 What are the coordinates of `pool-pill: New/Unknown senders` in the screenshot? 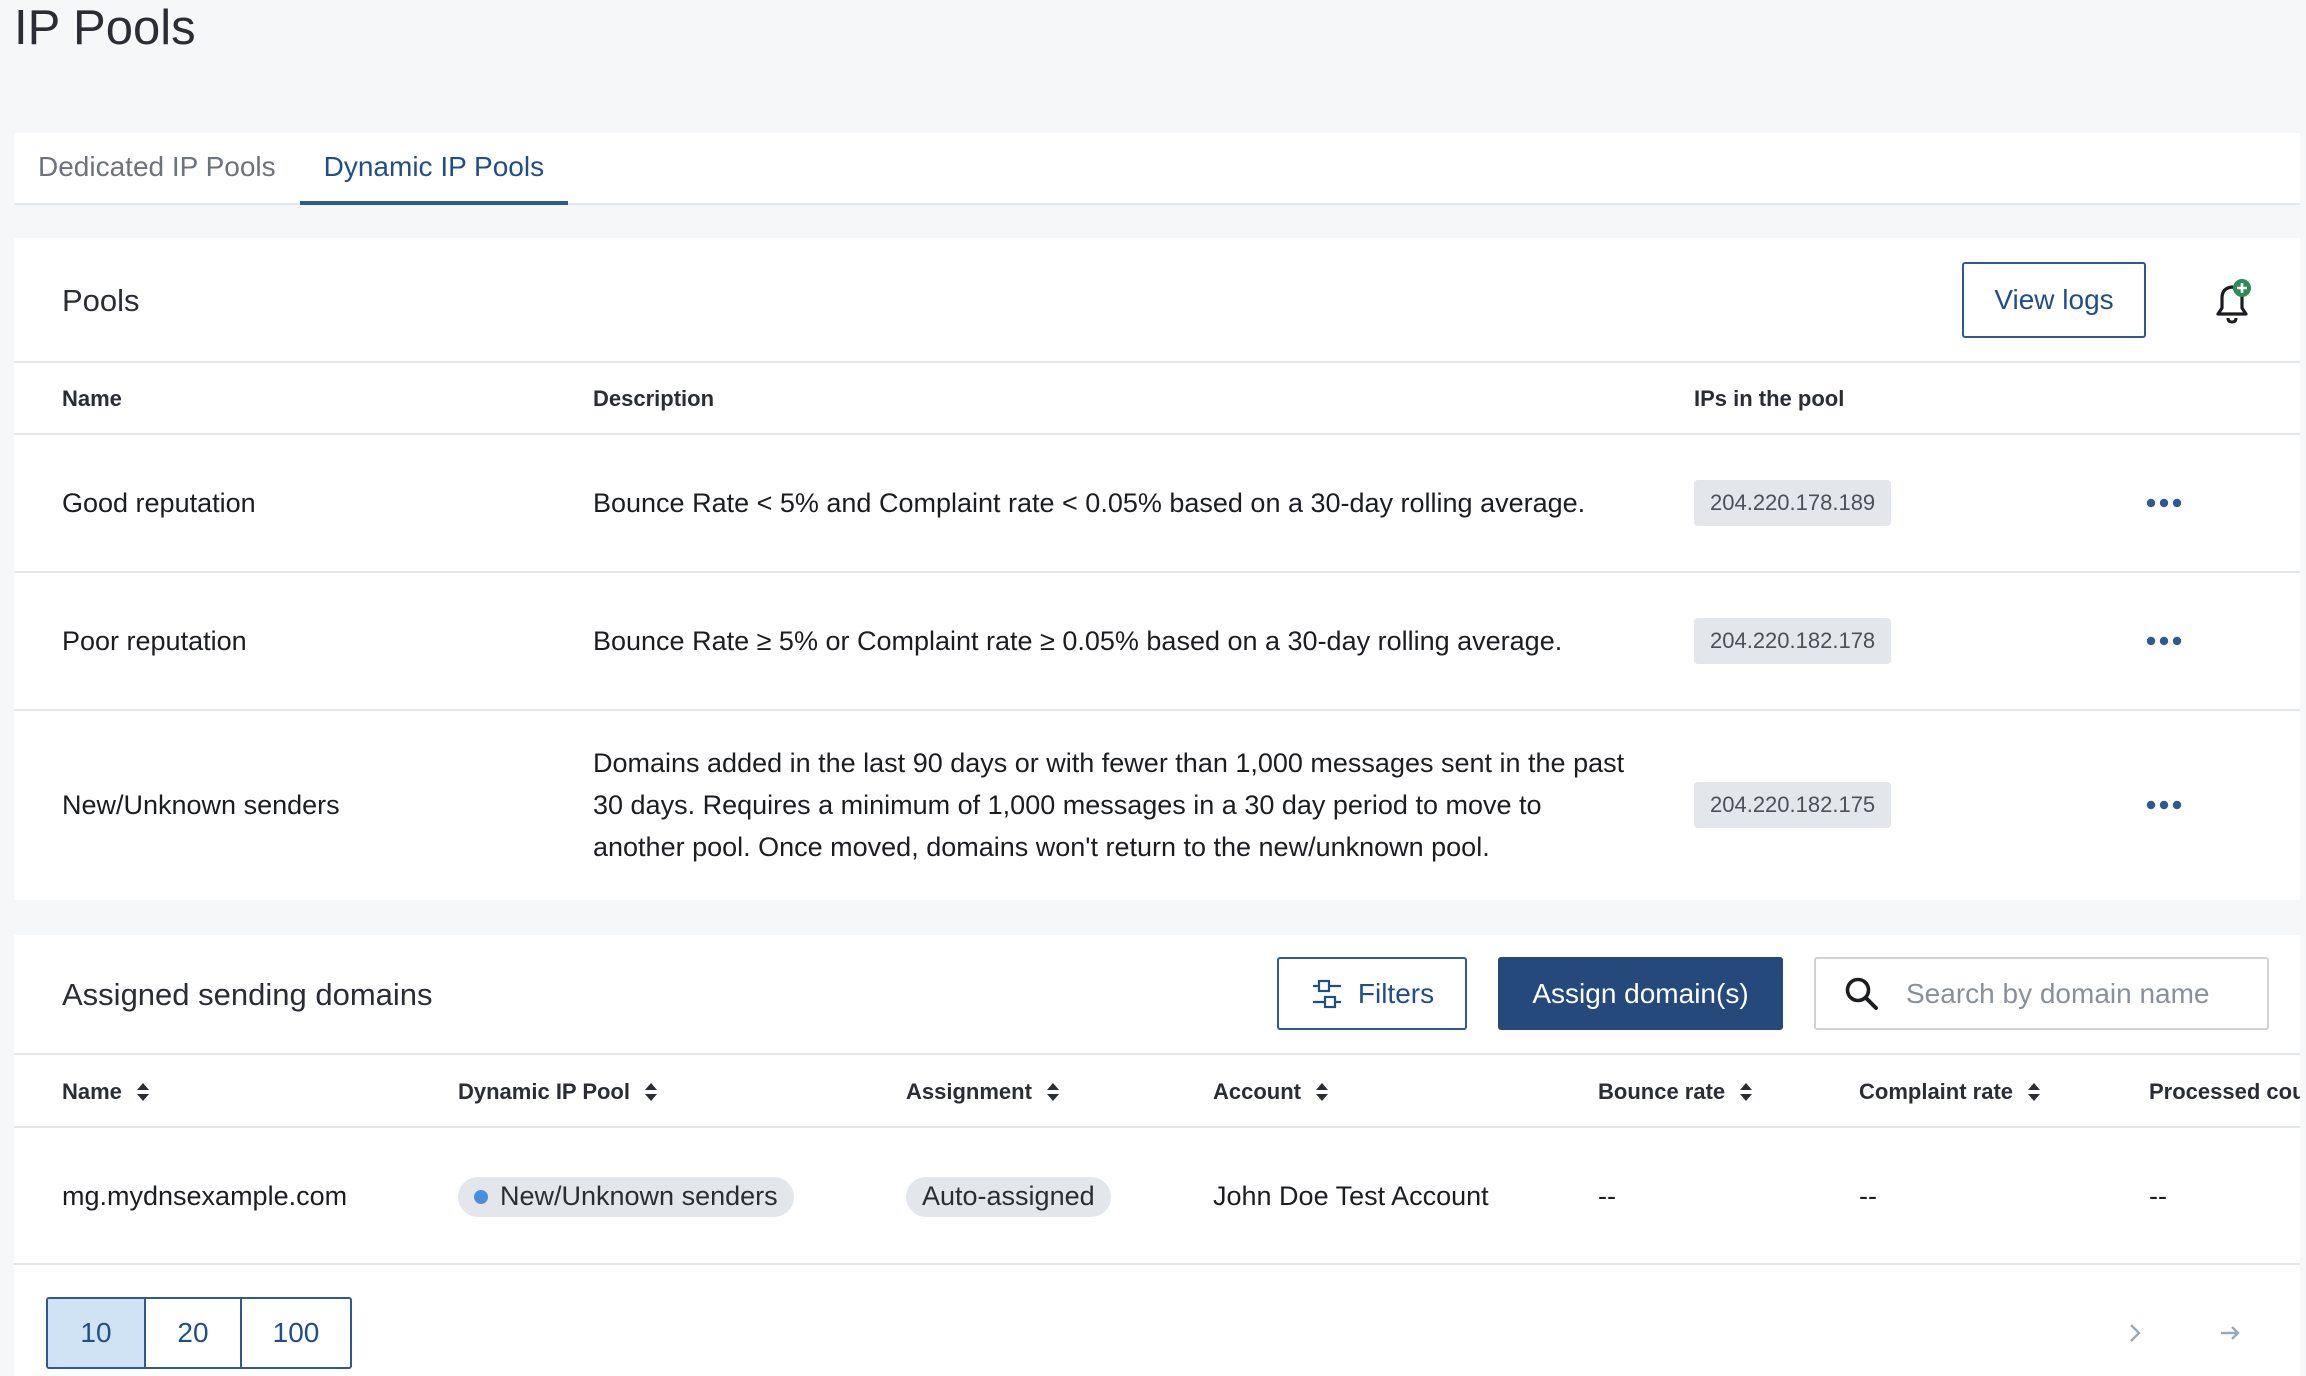 It's located at (626, 1196).